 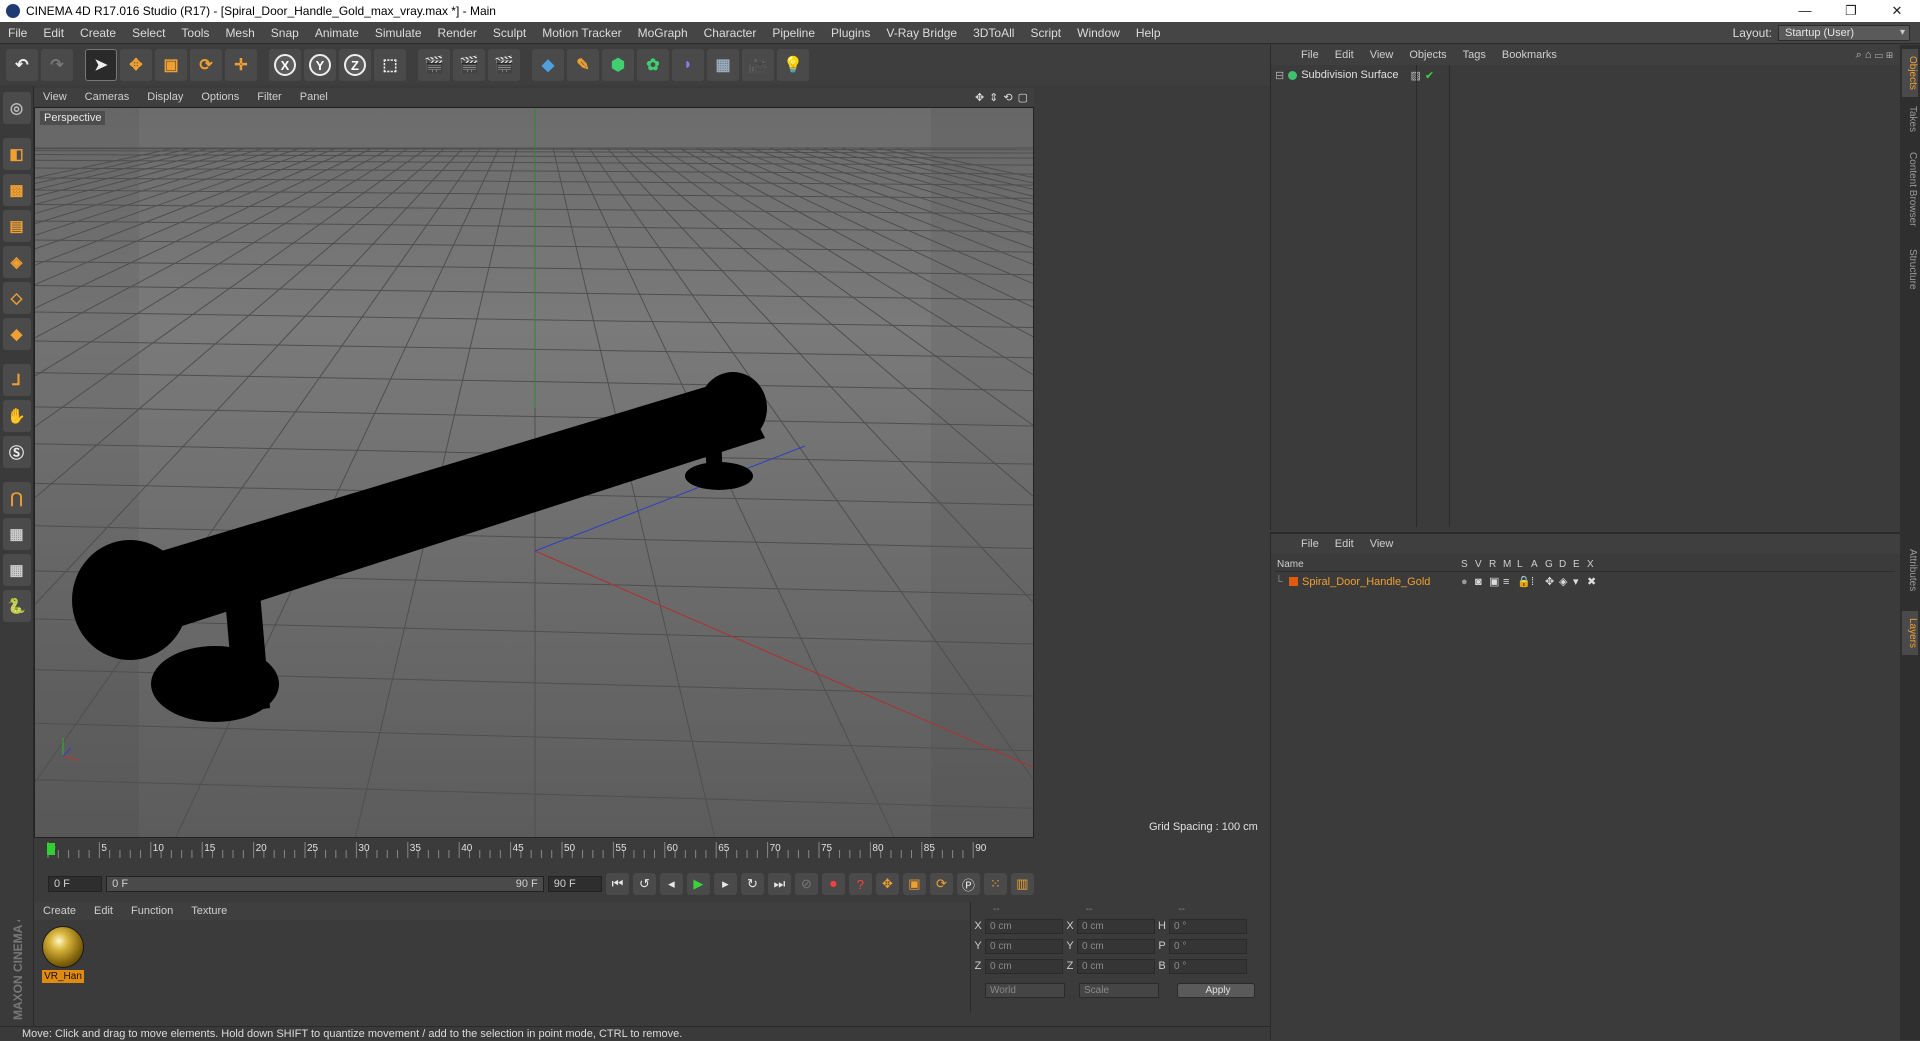 I want to click on object-name: Subdivision Surface, so click(x=1349, y=75).